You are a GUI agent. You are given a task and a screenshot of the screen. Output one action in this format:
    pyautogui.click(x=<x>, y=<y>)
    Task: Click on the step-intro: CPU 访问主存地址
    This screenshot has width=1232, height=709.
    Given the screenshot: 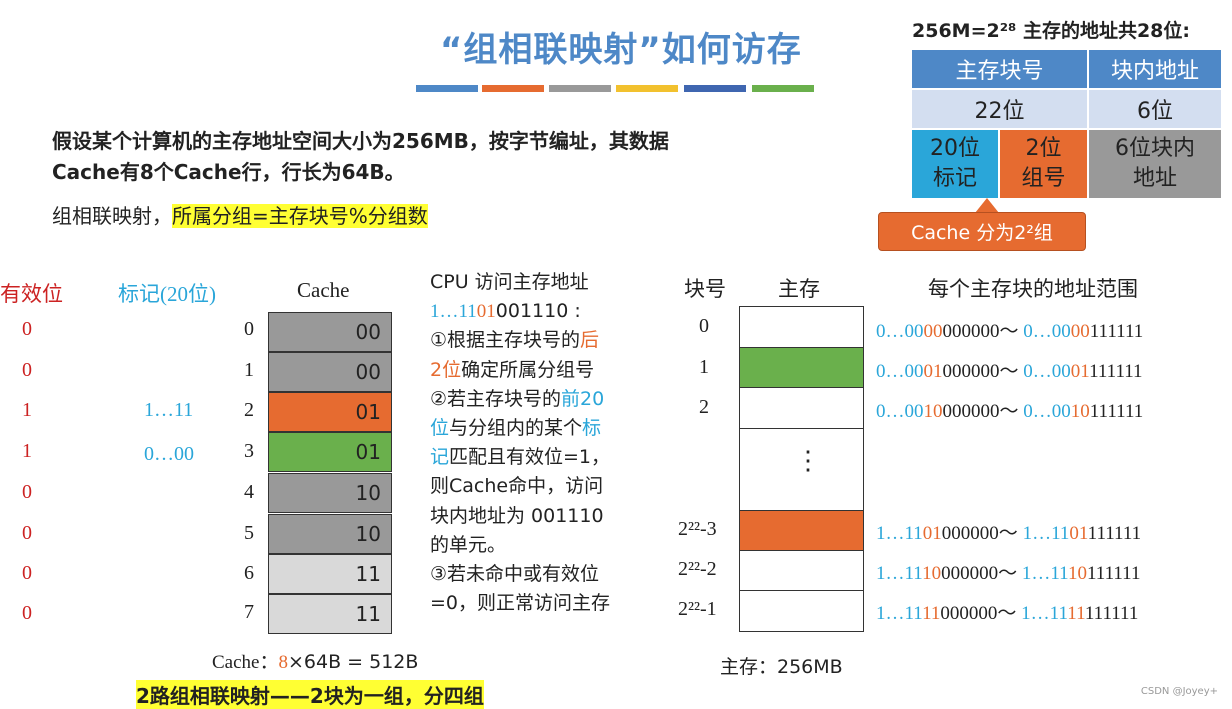 What is the action you would take?
    pyautogui.click(x=509, y=282)
    